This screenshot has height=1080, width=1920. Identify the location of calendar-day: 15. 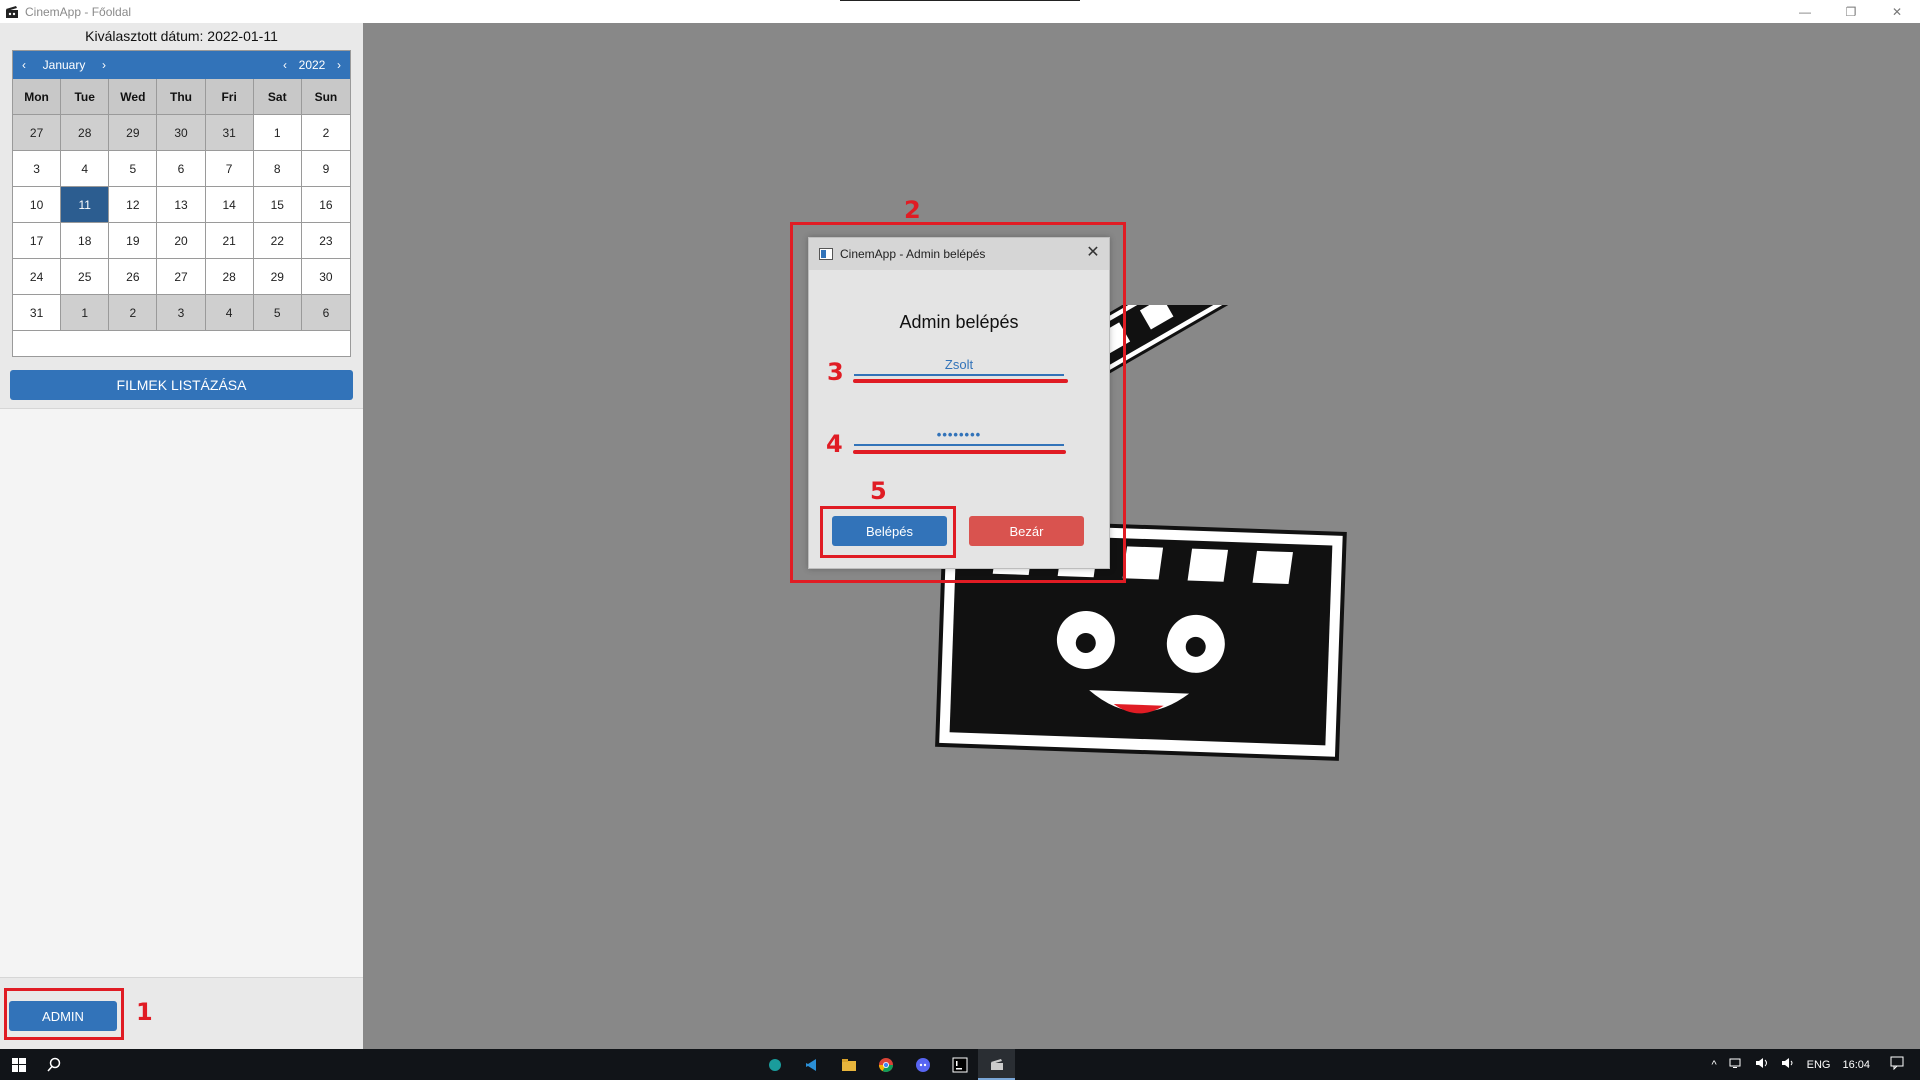
(277, 205).